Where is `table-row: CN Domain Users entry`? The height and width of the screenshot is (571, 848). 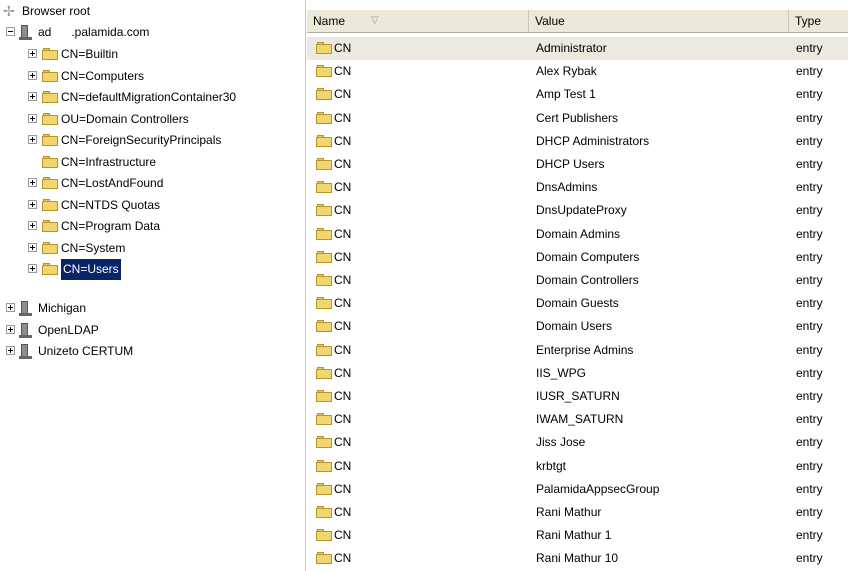
table-row: CN Domain Users entry is located at coordinates (577, 326).